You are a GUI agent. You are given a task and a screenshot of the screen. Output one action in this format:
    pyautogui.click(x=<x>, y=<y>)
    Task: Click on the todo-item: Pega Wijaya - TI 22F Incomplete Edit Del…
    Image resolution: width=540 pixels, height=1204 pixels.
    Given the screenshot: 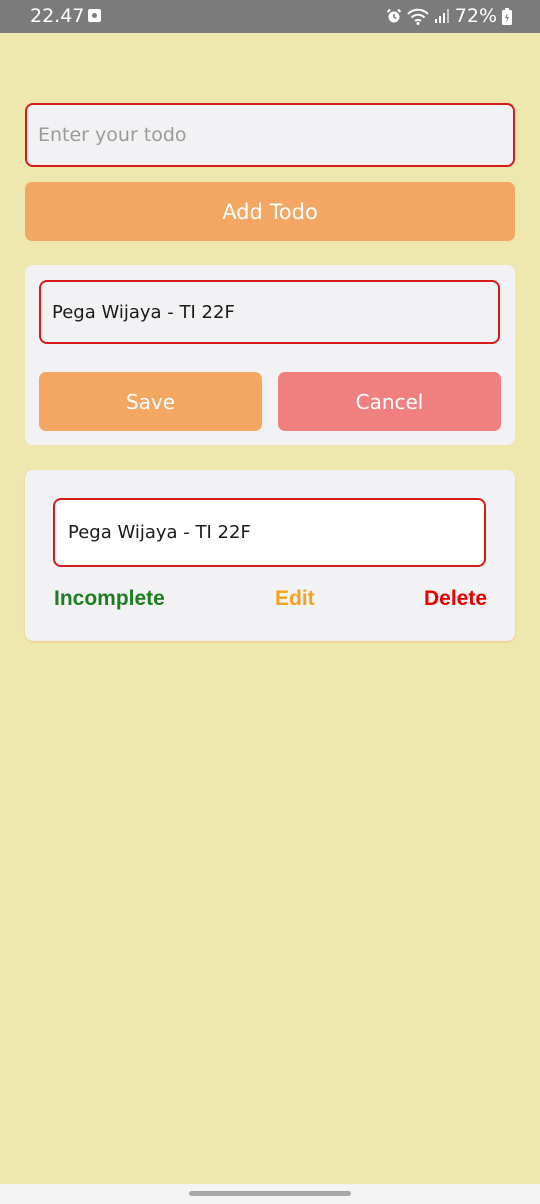 What is the action you would take?
    pyautogui.click(x=270, y=555)
    